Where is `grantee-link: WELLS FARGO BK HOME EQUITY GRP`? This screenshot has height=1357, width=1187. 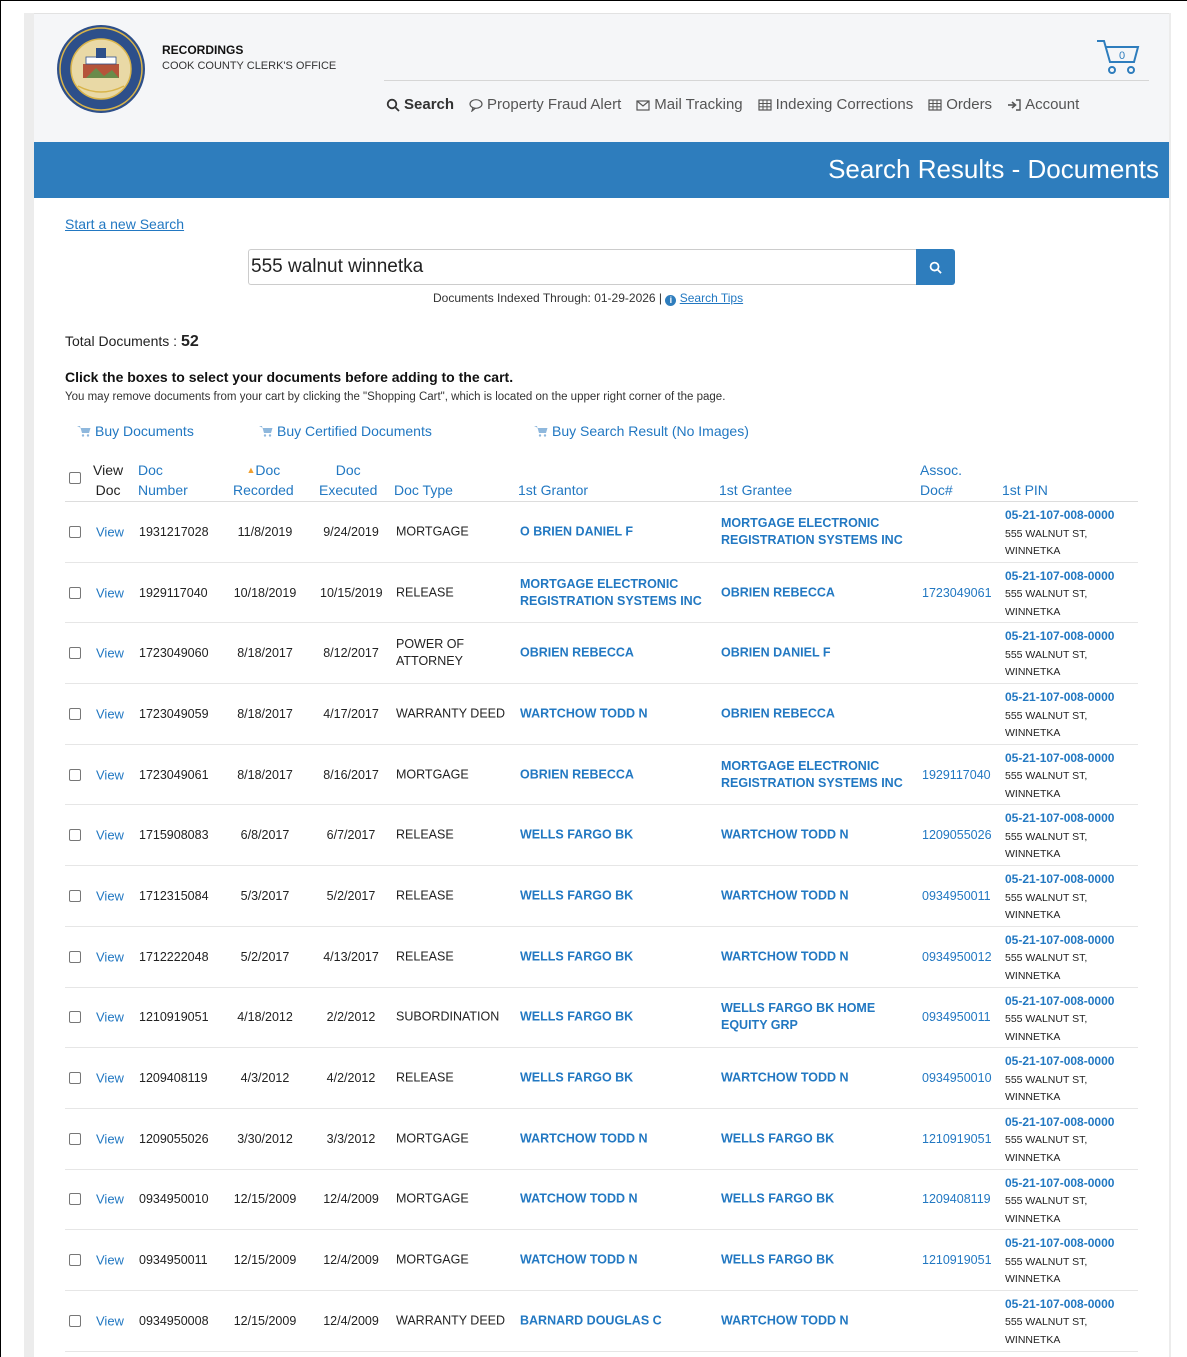
grantee-link: WELLS FARGO BK HOME EQUITY GRP is located at coordinates (798, 1017).